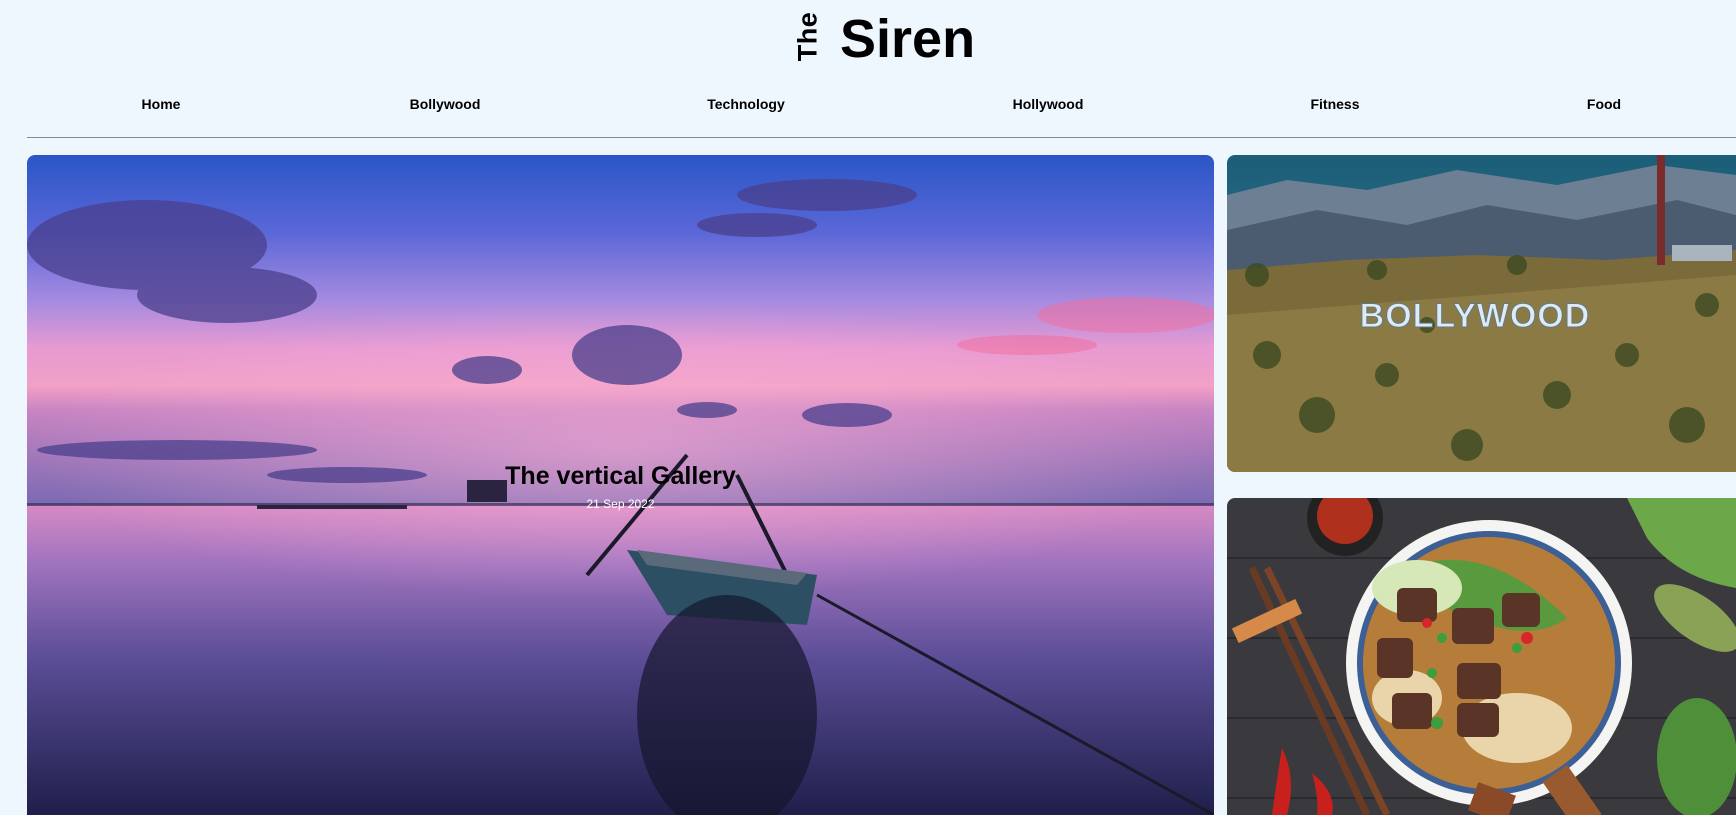  What do you see at coordinates (445, 104) in the screenshot?
I see `nav-bollywood: Bollywood` at bounding box center [445, 104].